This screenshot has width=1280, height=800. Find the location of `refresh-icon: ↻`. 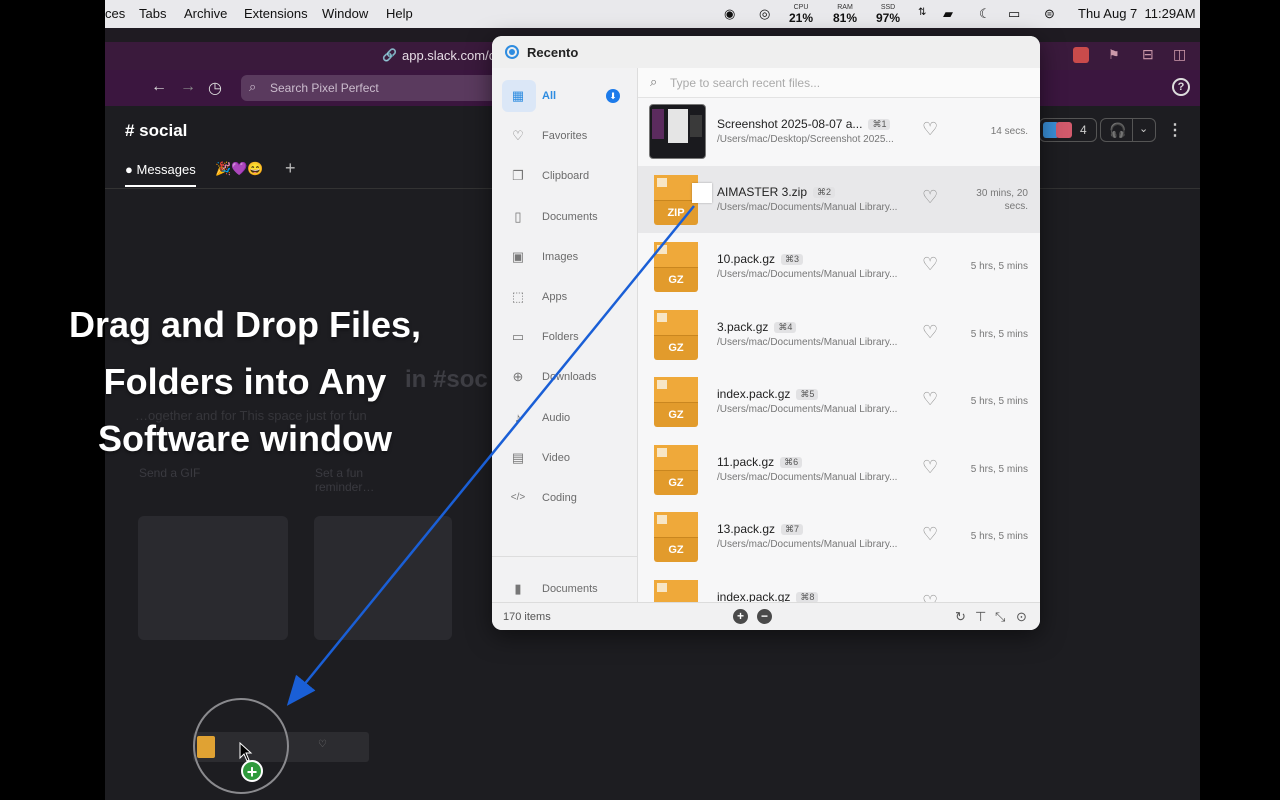

refresh-icon: ↻ is located at coordinates (960, 617).